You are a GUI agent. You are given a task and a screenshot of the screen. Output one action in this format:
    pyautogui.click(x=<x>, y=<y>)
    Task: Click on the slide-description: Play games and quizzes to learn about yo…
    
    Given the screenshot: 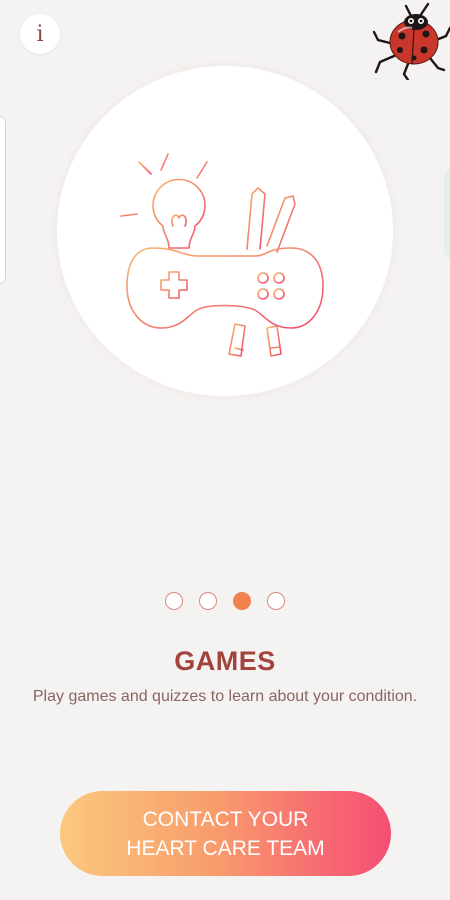 What is the action you would take?
    pyautogui.click(x=225, y=696)
    